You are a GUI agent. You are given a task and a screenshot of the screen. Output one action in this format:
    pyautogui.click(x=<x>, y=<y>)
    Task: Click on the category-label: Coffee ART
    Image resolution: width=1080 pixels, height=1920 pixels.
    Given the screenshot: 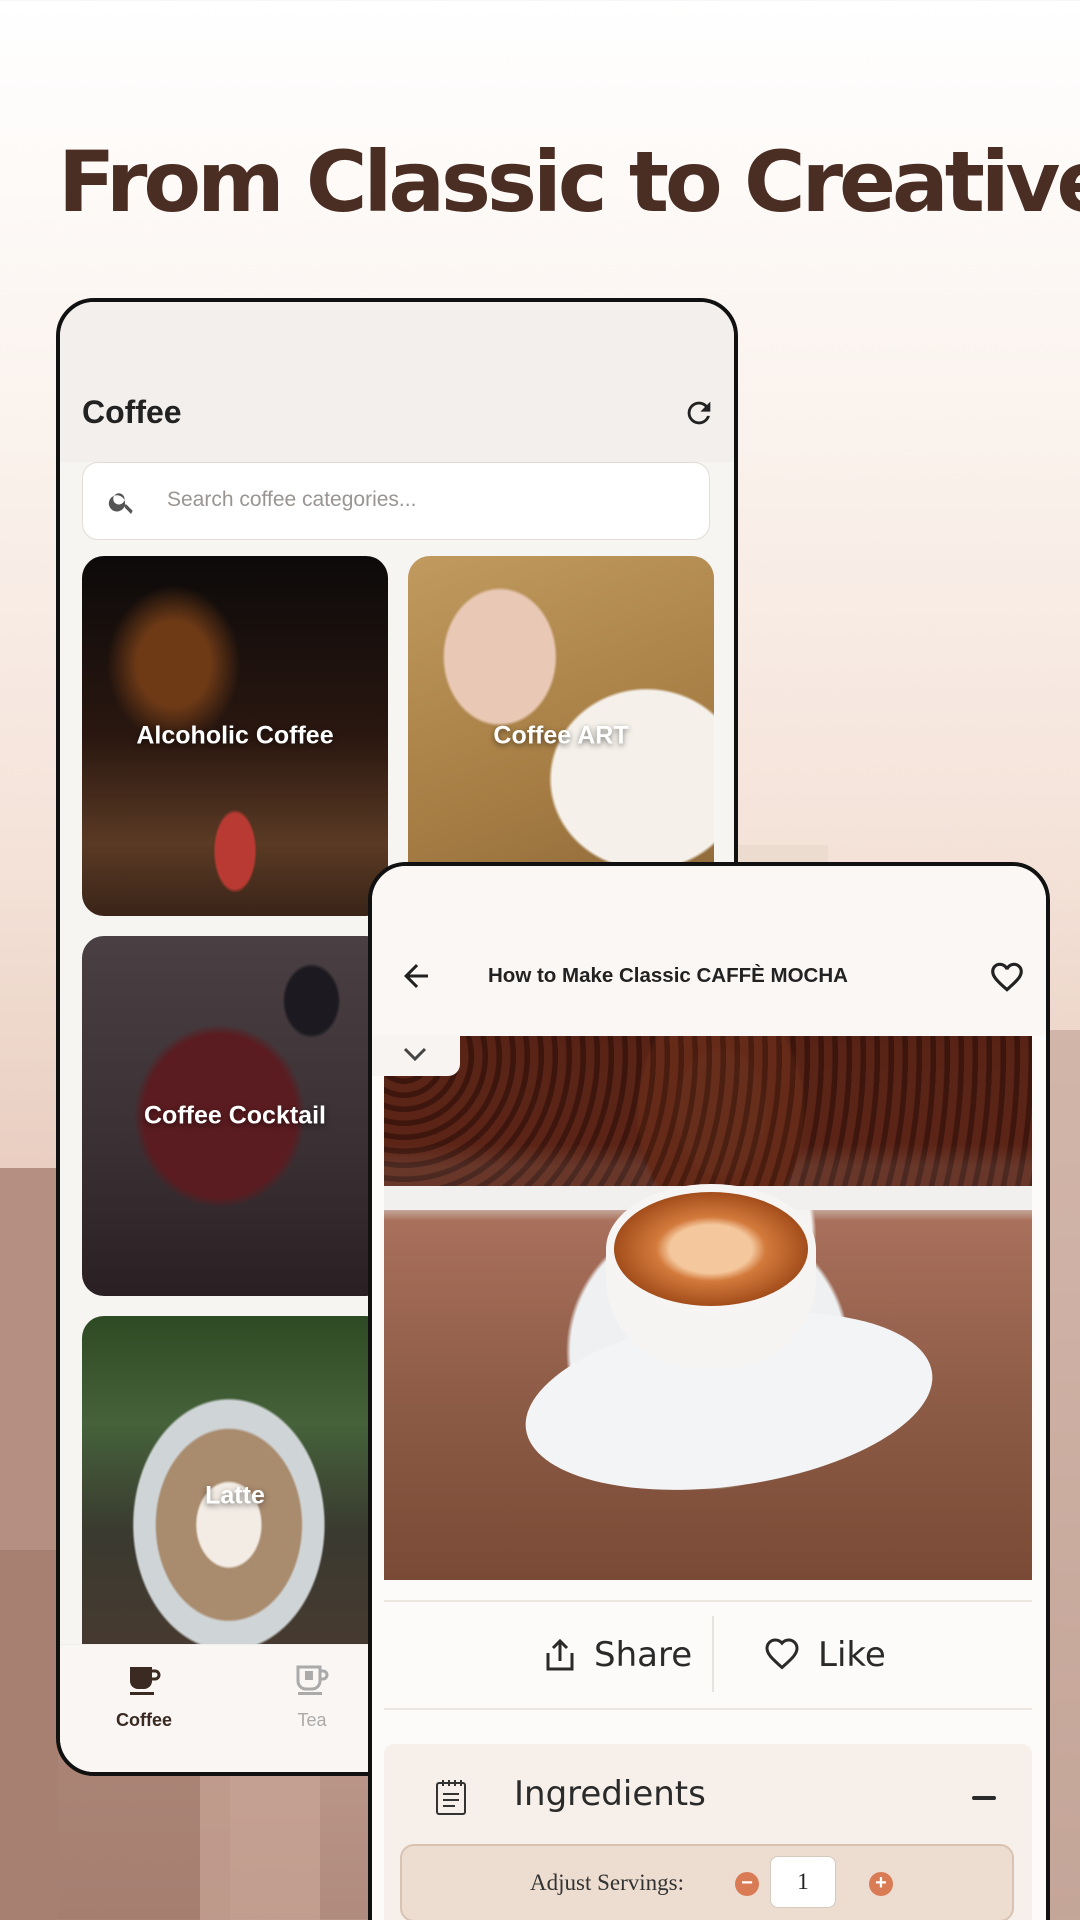 What is the action you would take?
    pyautogui.click(x=561, y=735)
    